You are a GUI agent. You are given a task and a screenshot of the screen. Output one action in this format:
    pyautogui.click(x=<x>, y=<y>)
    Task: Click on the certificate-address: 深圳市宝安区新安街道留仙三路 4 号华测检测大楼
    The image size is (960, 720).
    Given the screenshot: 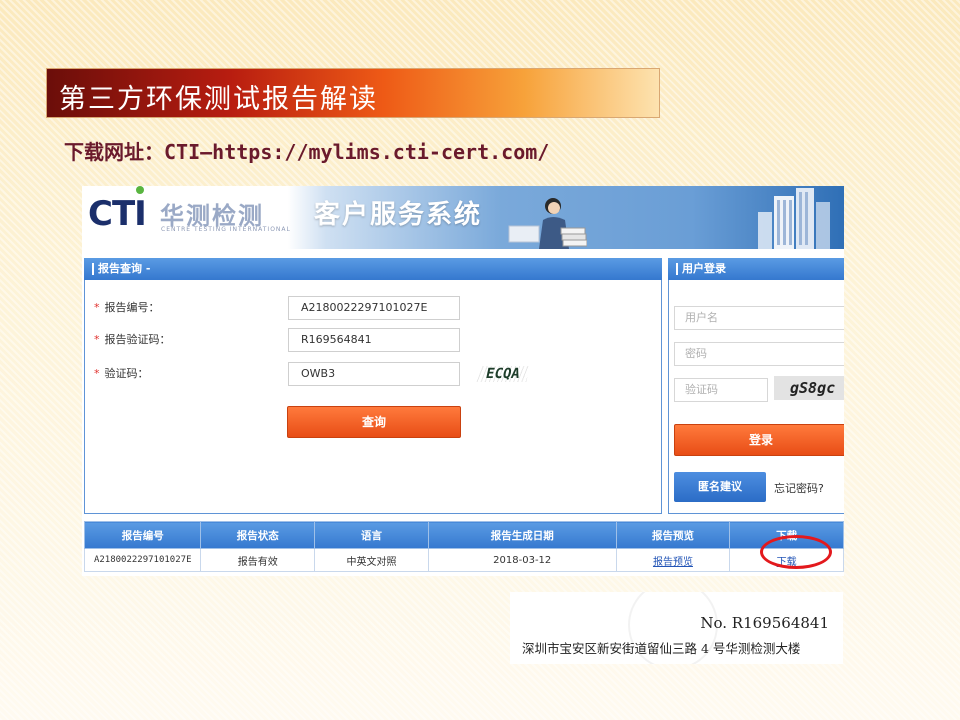 What is the action you would take?
    pyautogui.click(x=661, y=648)
    